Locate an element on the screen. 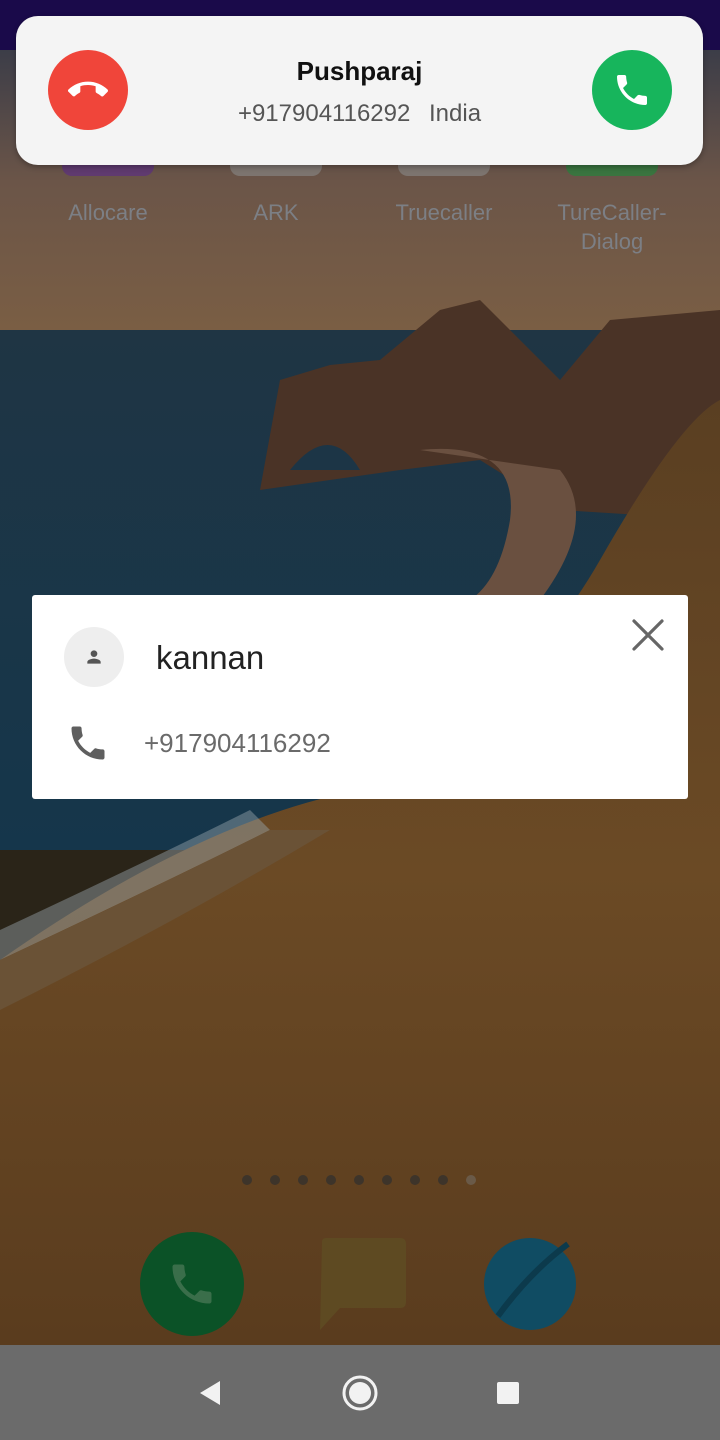 The height and width of the screenshot is (1440, 720). app-label: ARK is located at coordinates (276, 212).